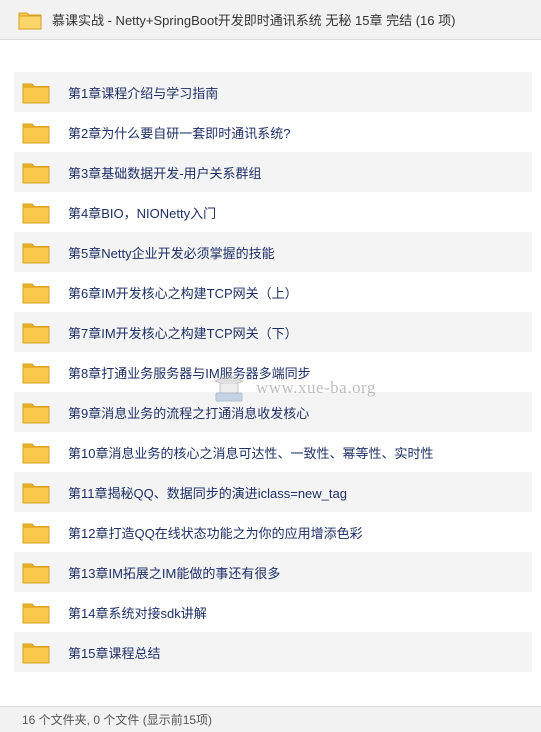  I want to click on folder-name: 第7章IM开发核心之构建TCP网关（下）, so click(183, 332).